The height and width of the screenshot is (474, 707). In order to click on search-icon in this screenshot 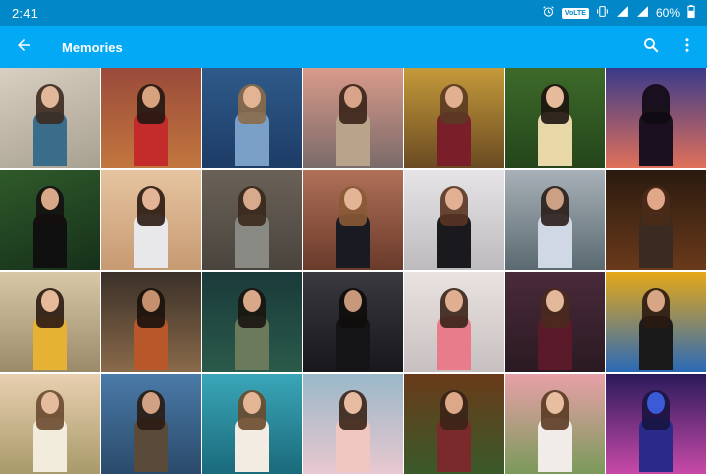, I will do `click(651, 47)`.